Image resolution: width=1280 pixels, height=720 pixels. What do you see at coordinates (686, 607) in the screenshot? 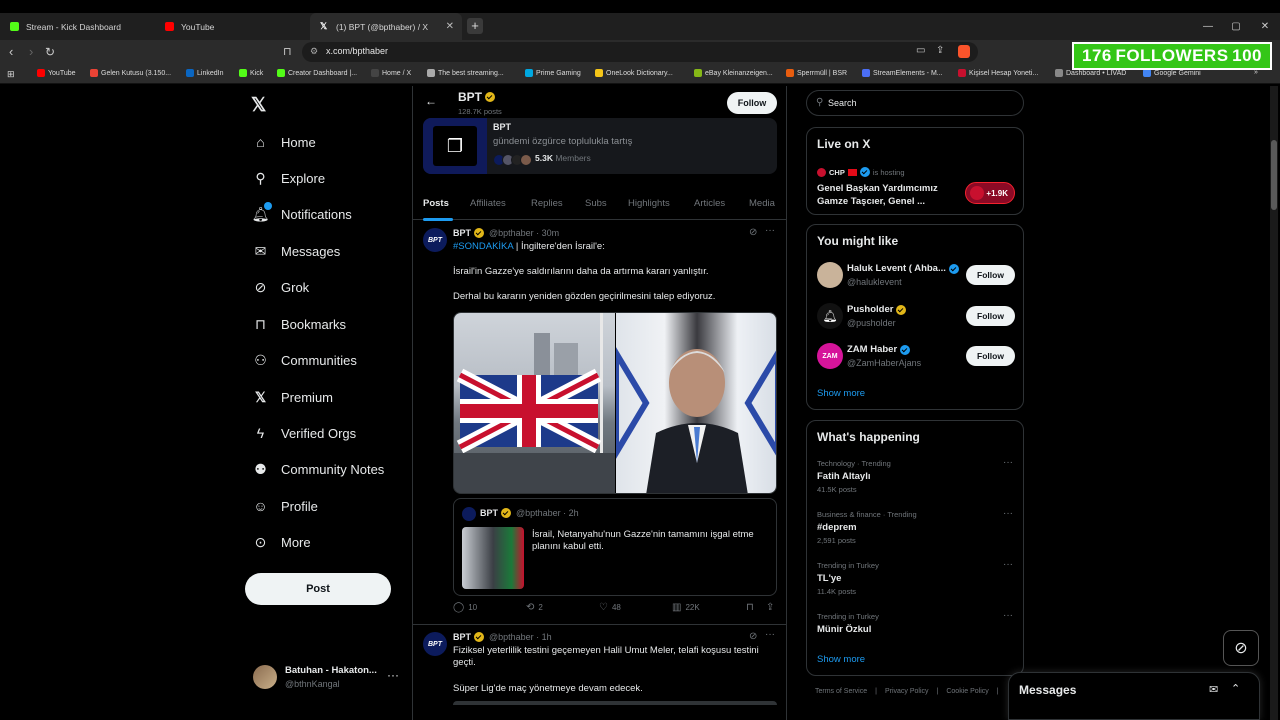
I see `views-button: ▥ 22K` at bounding box center [686, 607].